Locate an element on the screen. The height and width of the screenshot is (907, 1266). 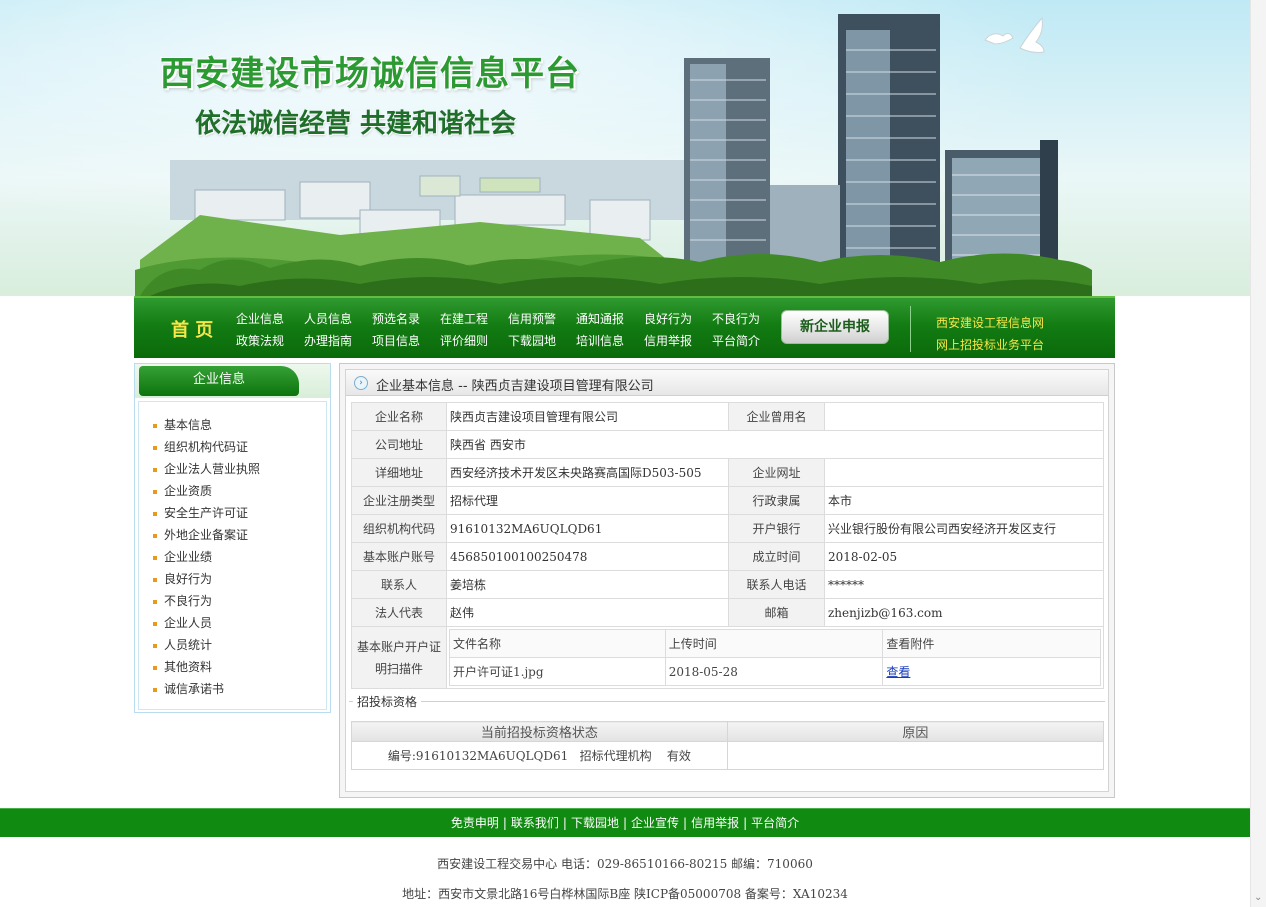
external-link-online-bidding-platform: 网上招投标业务平台 is located at coordinates (990, 344).